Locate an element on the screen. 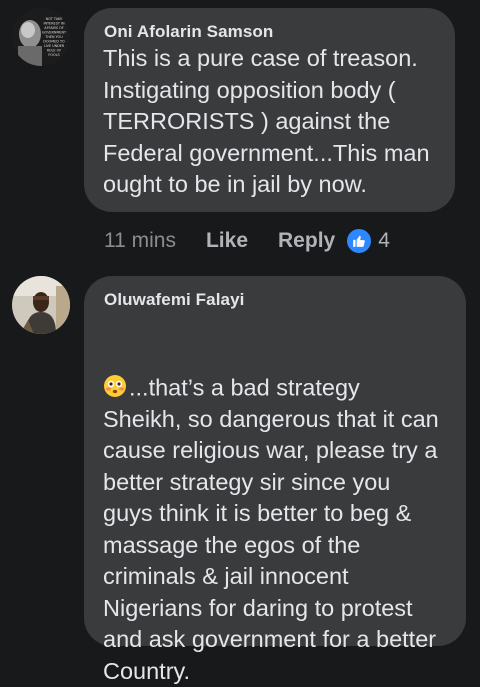 This screenshot has height=687, width=480. svg-text: INTEREST IN is located at coordinates (54, 24).